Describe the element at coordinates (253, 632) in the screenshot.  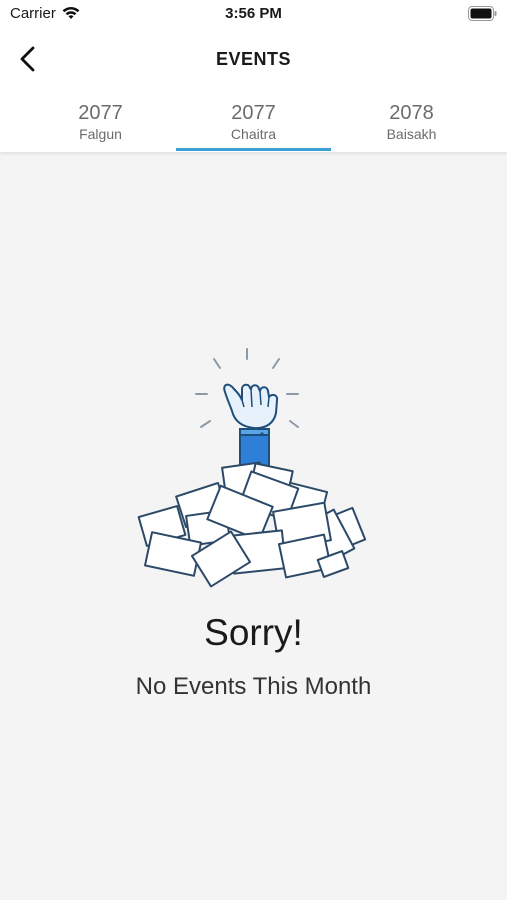
I see `empty-state-title: Sorry!` at that location.